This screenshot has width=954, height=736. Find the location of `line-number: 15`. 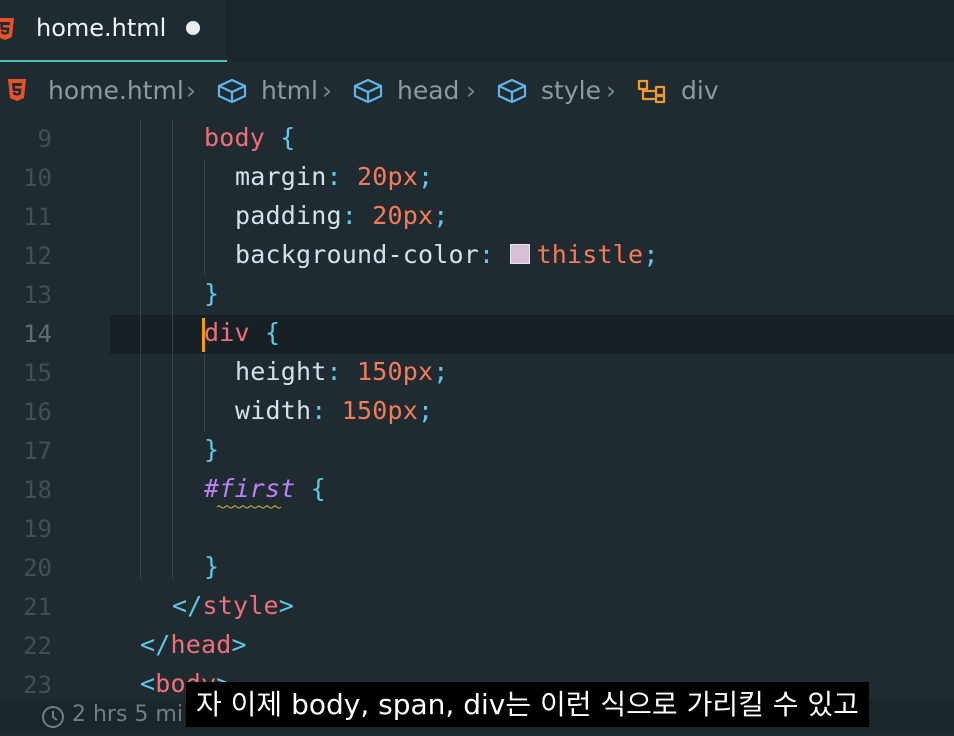

line-number: 15 is located at coordinates (37, 373).